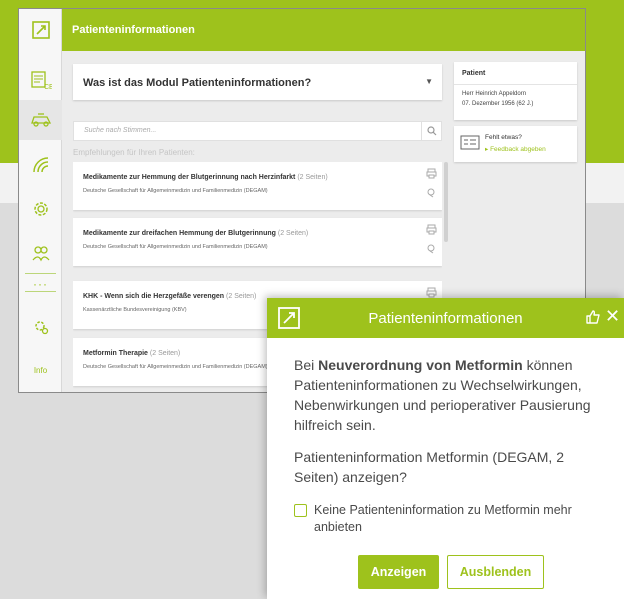 Image resolution: width=624 pixels, height=599 pixels. What do you see at coordinates (515, 84) in the screenshot?
I see `divider` at bounding box center [515, 84].